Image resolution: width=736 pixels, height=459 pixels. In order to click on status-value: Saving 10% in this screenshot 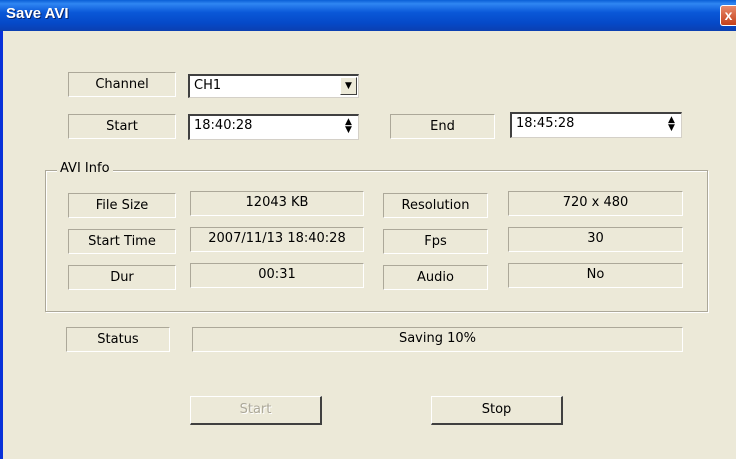, I will do `click(437, 338)`.